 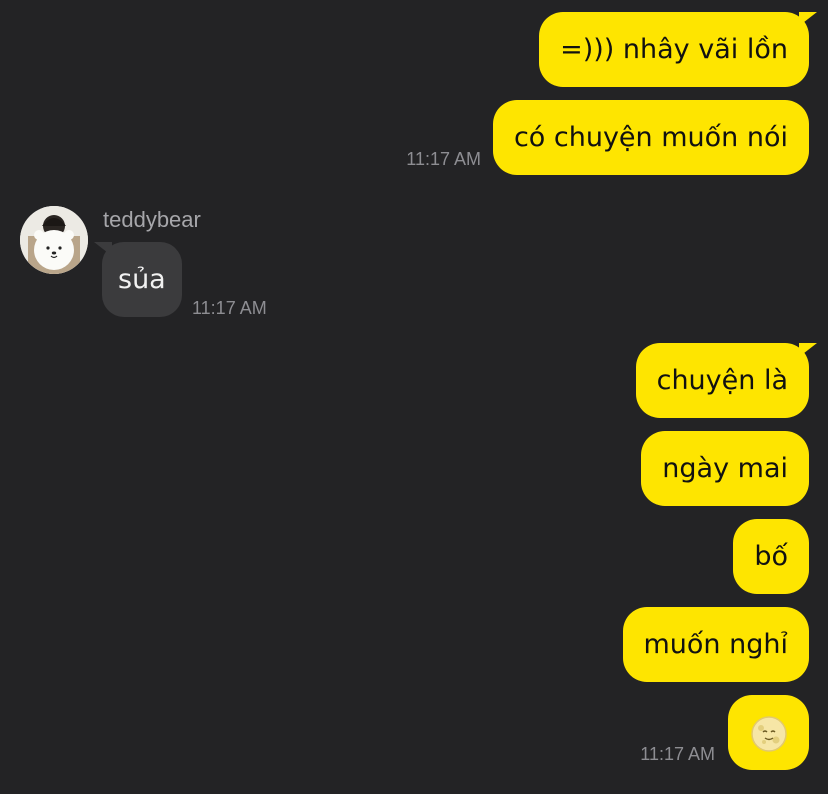 I want to click on outgoing-message: có chuyện muốn nói, so click(x=650, y=137).